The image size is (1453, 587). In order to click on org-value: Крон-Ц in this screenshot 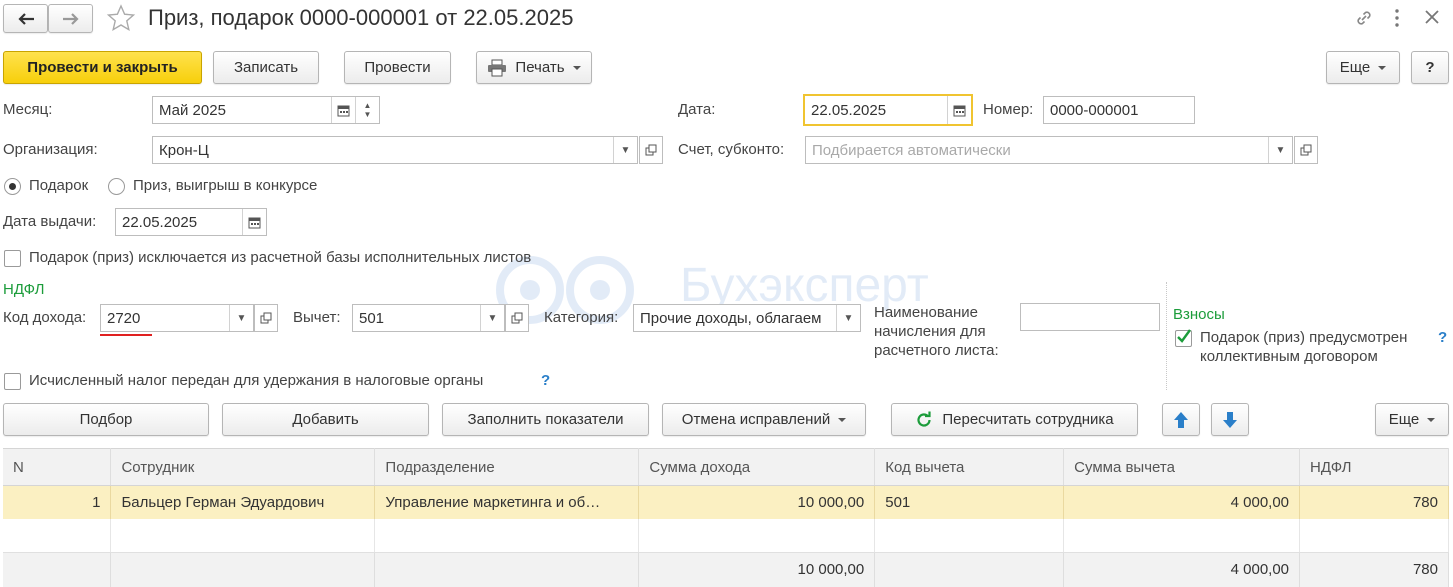, I will do `click(184, 150)`.